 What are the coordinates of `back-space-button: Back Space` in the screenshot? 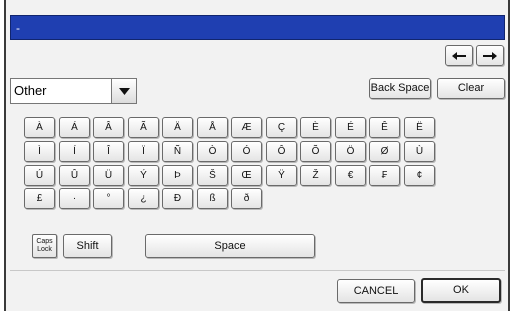 It's located at (400, 88).